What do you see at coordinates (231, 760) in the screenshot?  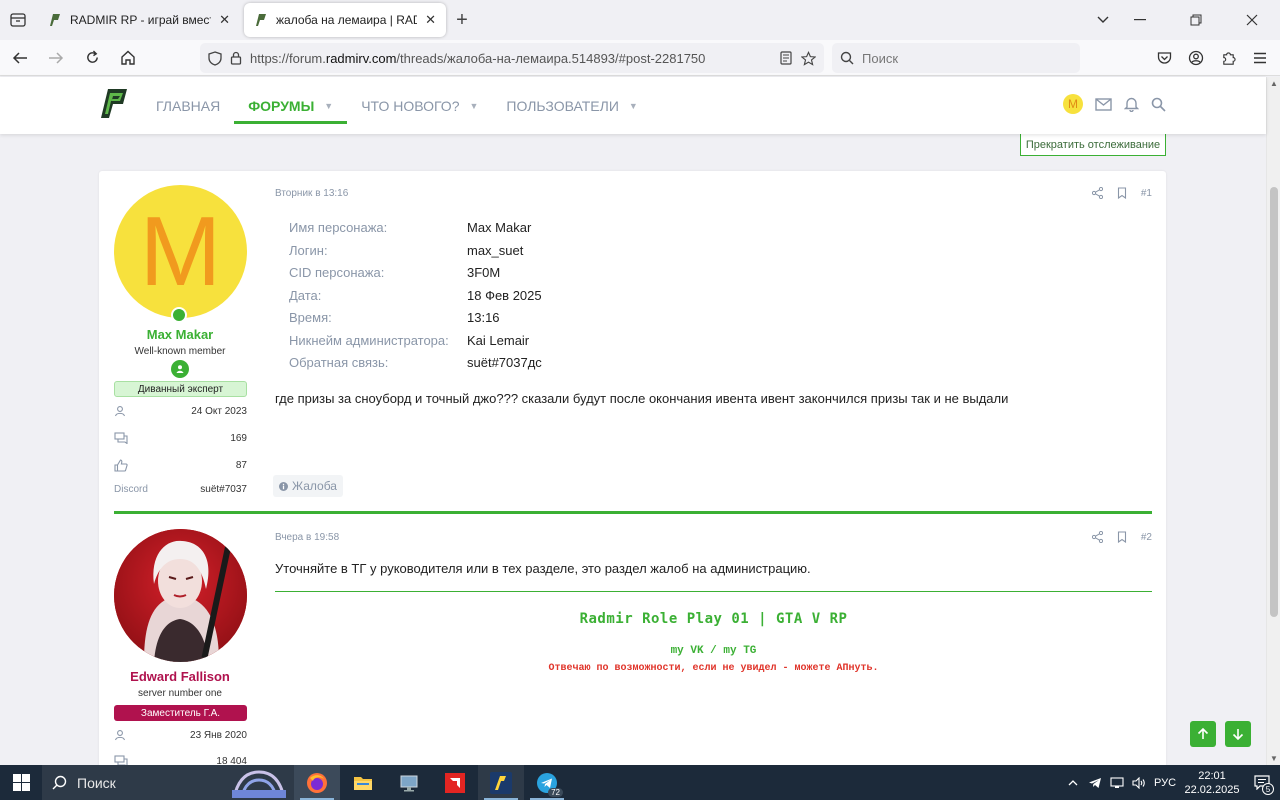 I see `stat-value: 18 404` at bounding box center [231, 760].